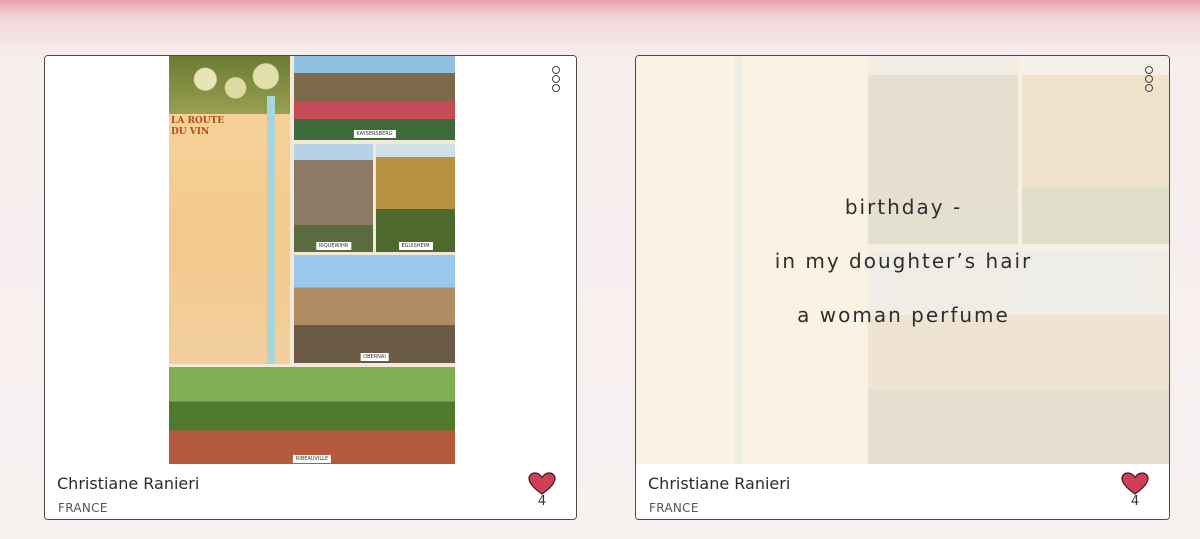 Image resolution: width=1200 pixels, height=539 pixels. What do you see at coordinates (333, 246) in the screenshot?
I see `photo-label: RIQUEWIHR` at bounding box center [333, 246].